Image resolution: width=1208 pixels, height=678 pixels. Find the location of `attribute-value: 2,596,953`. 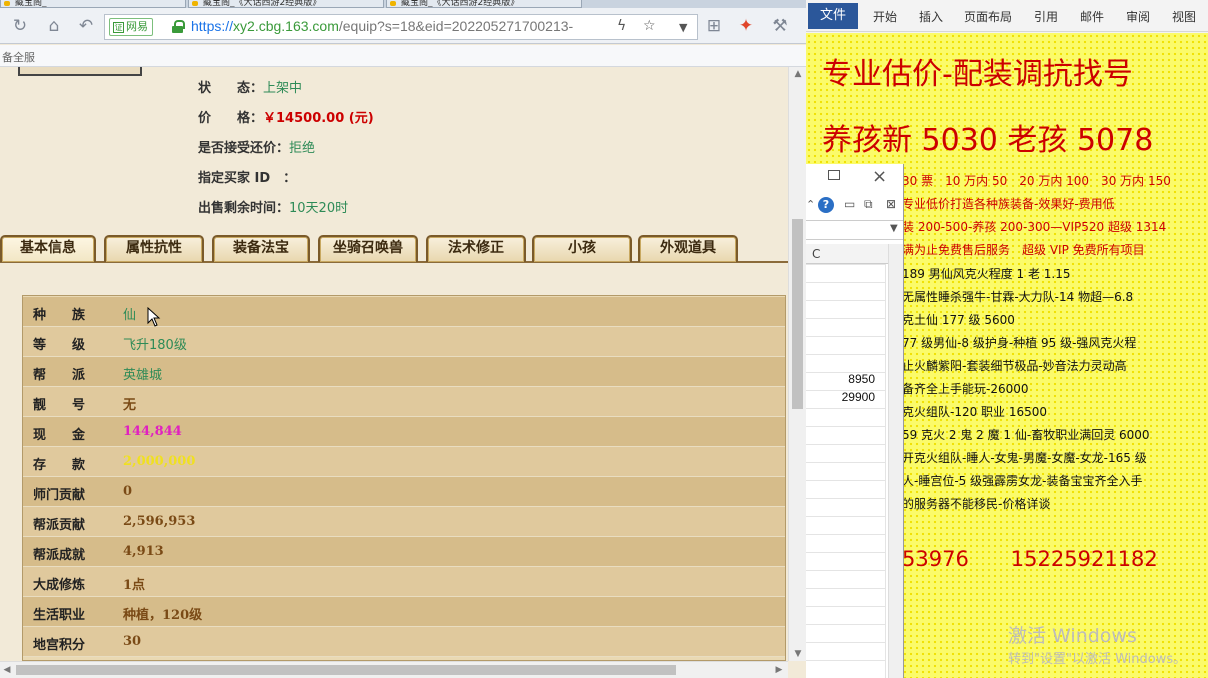

attribute-value: 2,596,953 is located at coordinates (159, 521).